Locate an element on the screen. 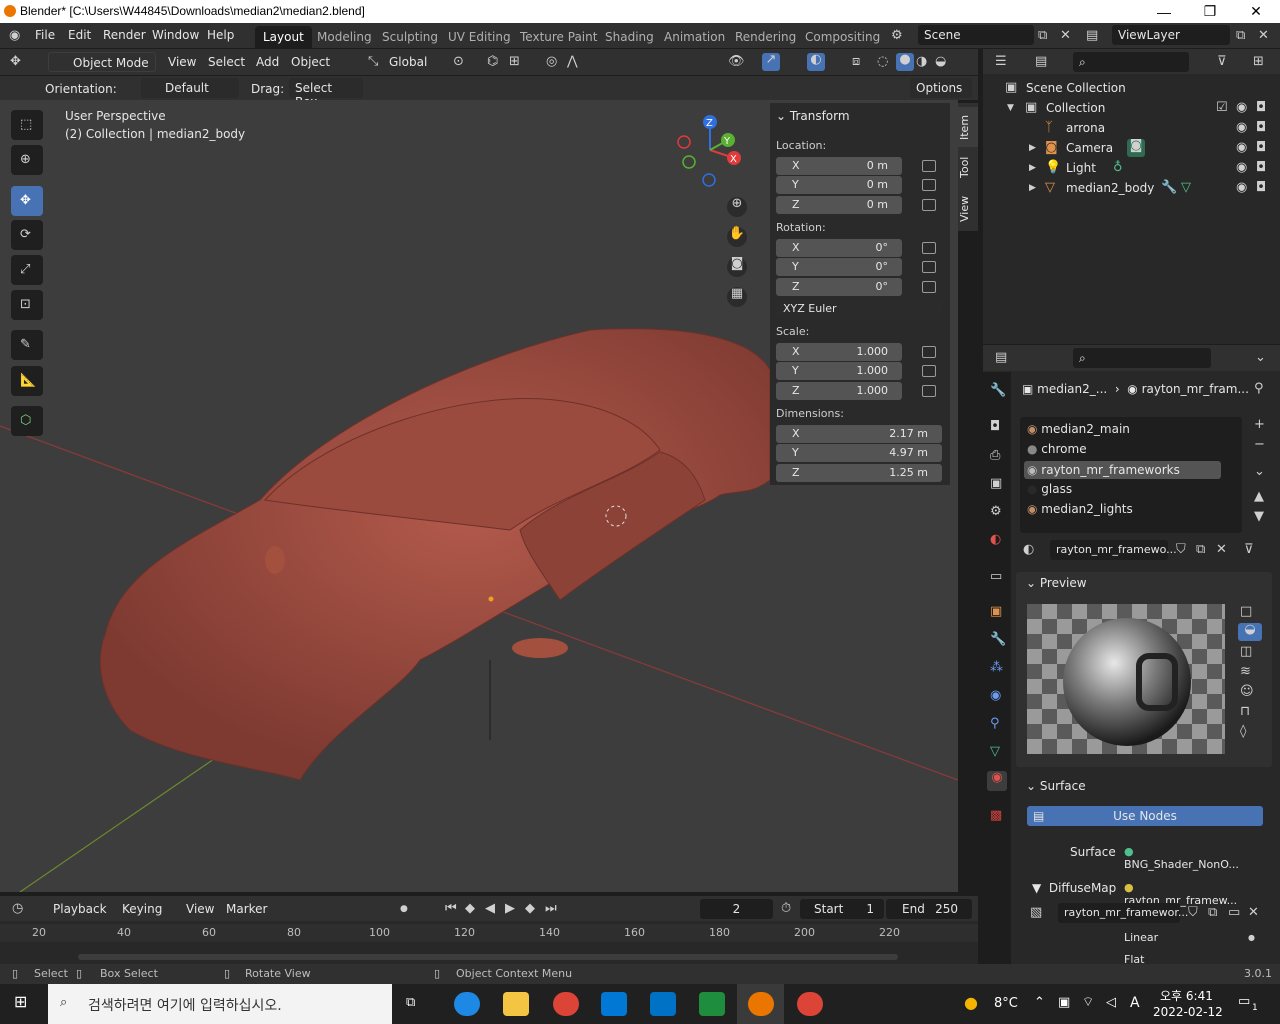 The height and width of the screenshot is (1024, 1280). dimensions-z-field: Z 1.25 m is located at coordinates (859, 473).